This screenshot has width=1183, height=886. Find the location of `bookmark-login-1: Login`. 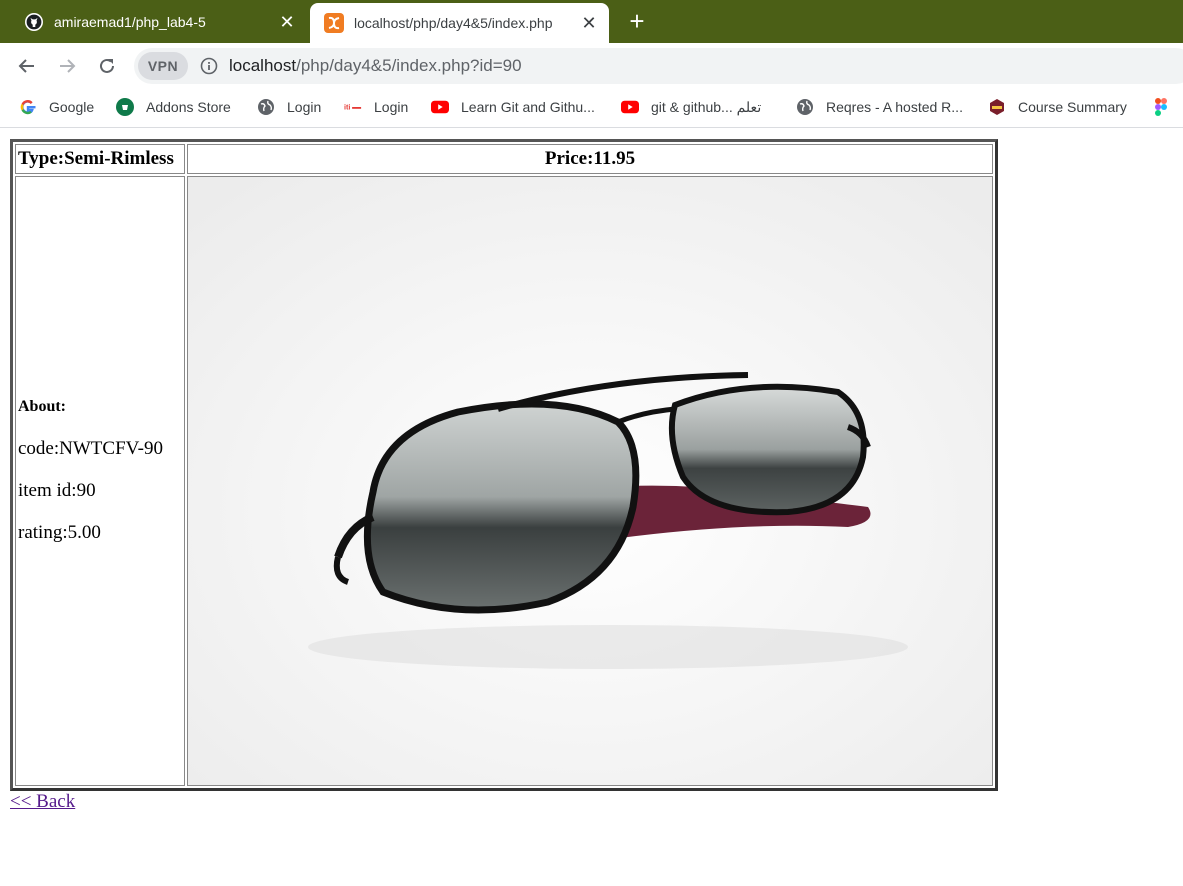

bookmark-login-1: Login is located at coordinates (289, 107).